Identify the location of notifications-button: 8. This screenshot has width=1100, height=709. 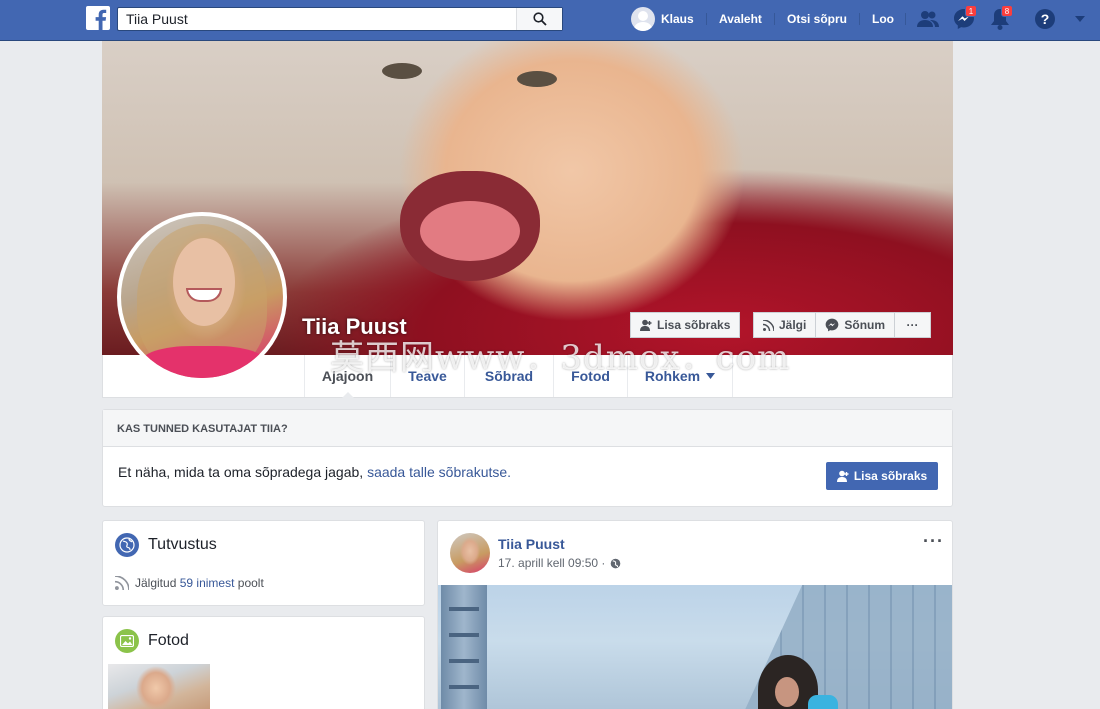
(1000, 17).